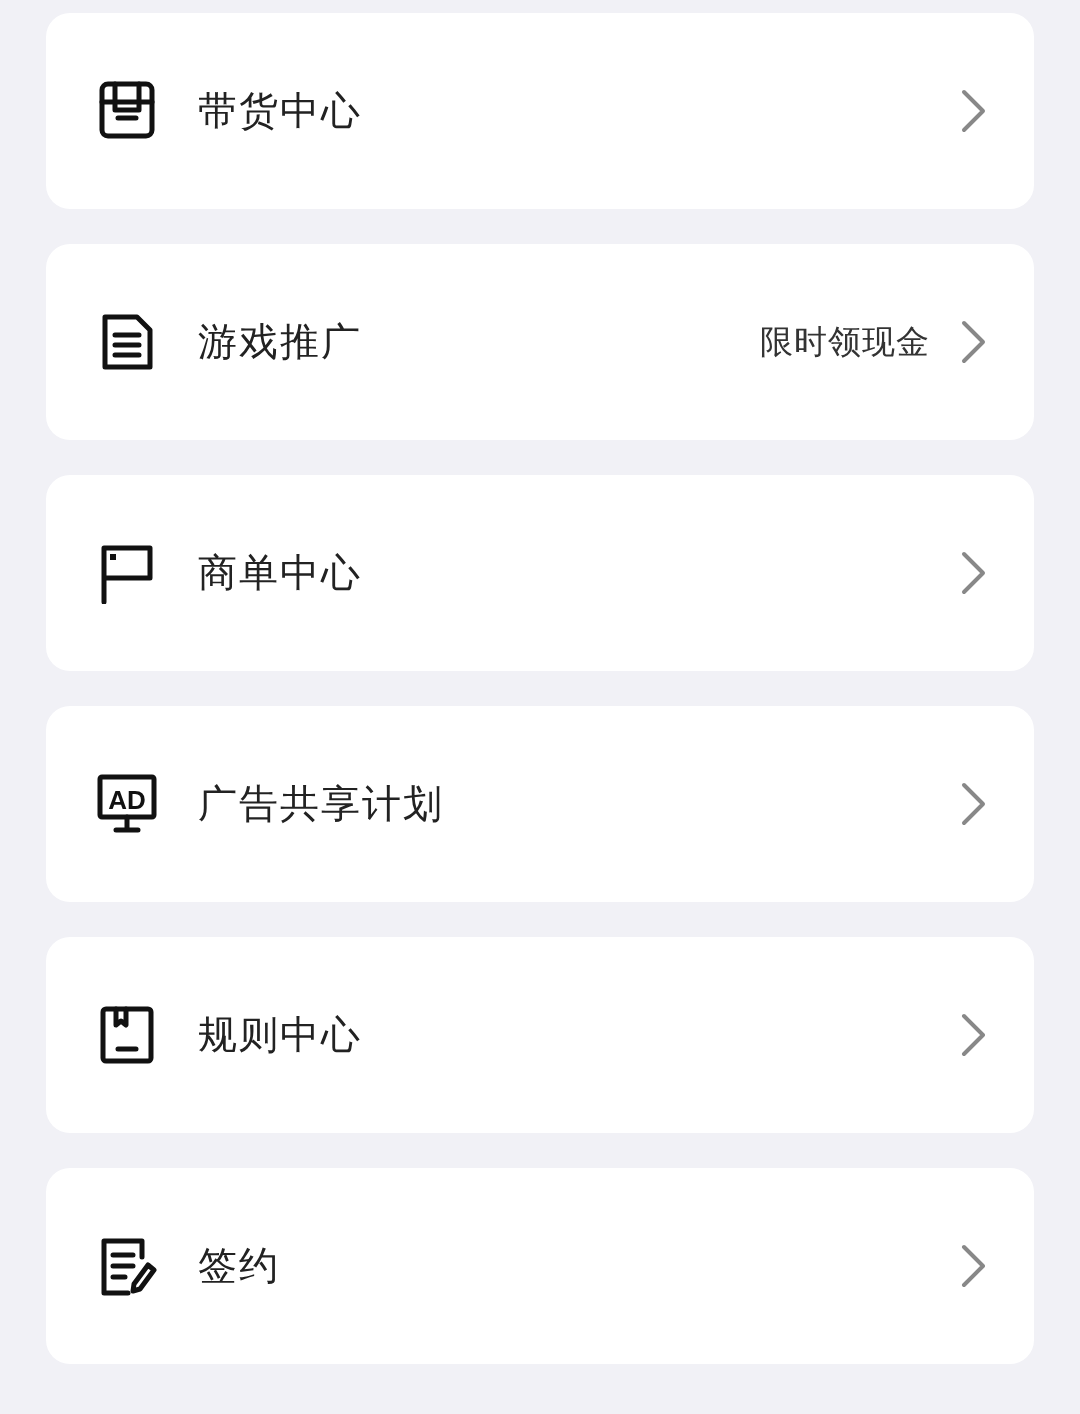 This screenshot has height=1414, width=1080. I want to click on menu-label: 规则中心, so click(280, 1034).